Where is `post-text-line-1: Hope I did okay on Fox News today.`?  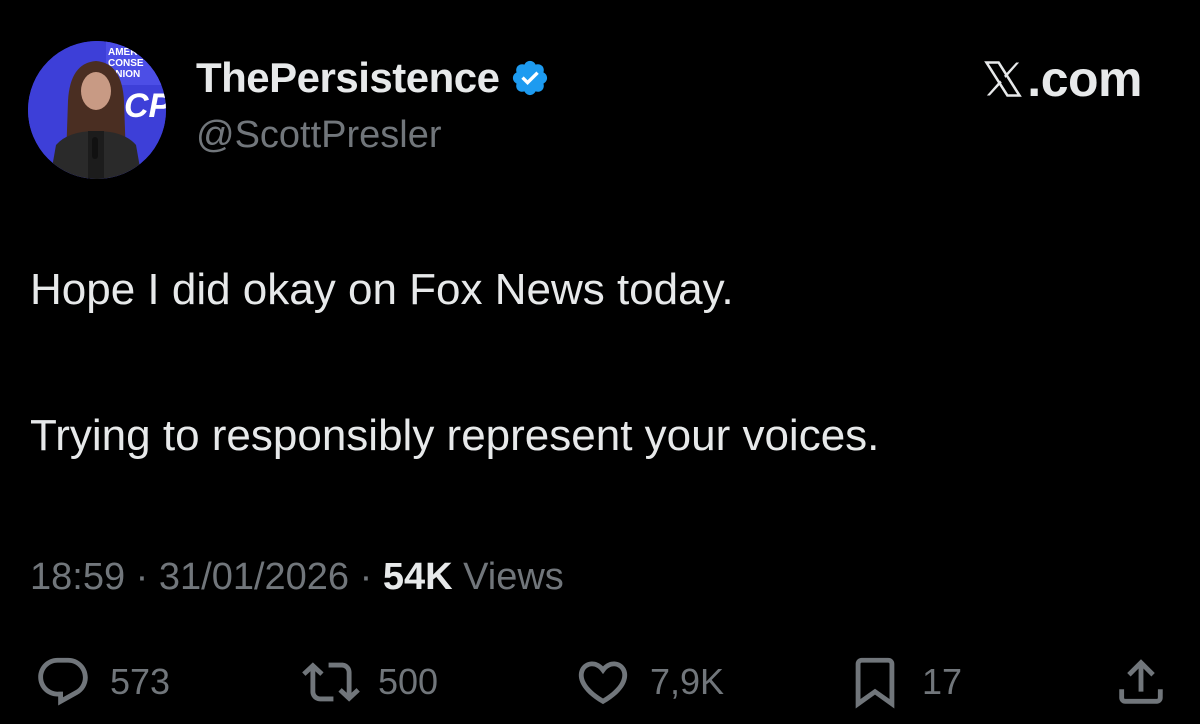
post-text-line-1: Hope I did okay on Fox News today. is located at coordinates (382, 289).